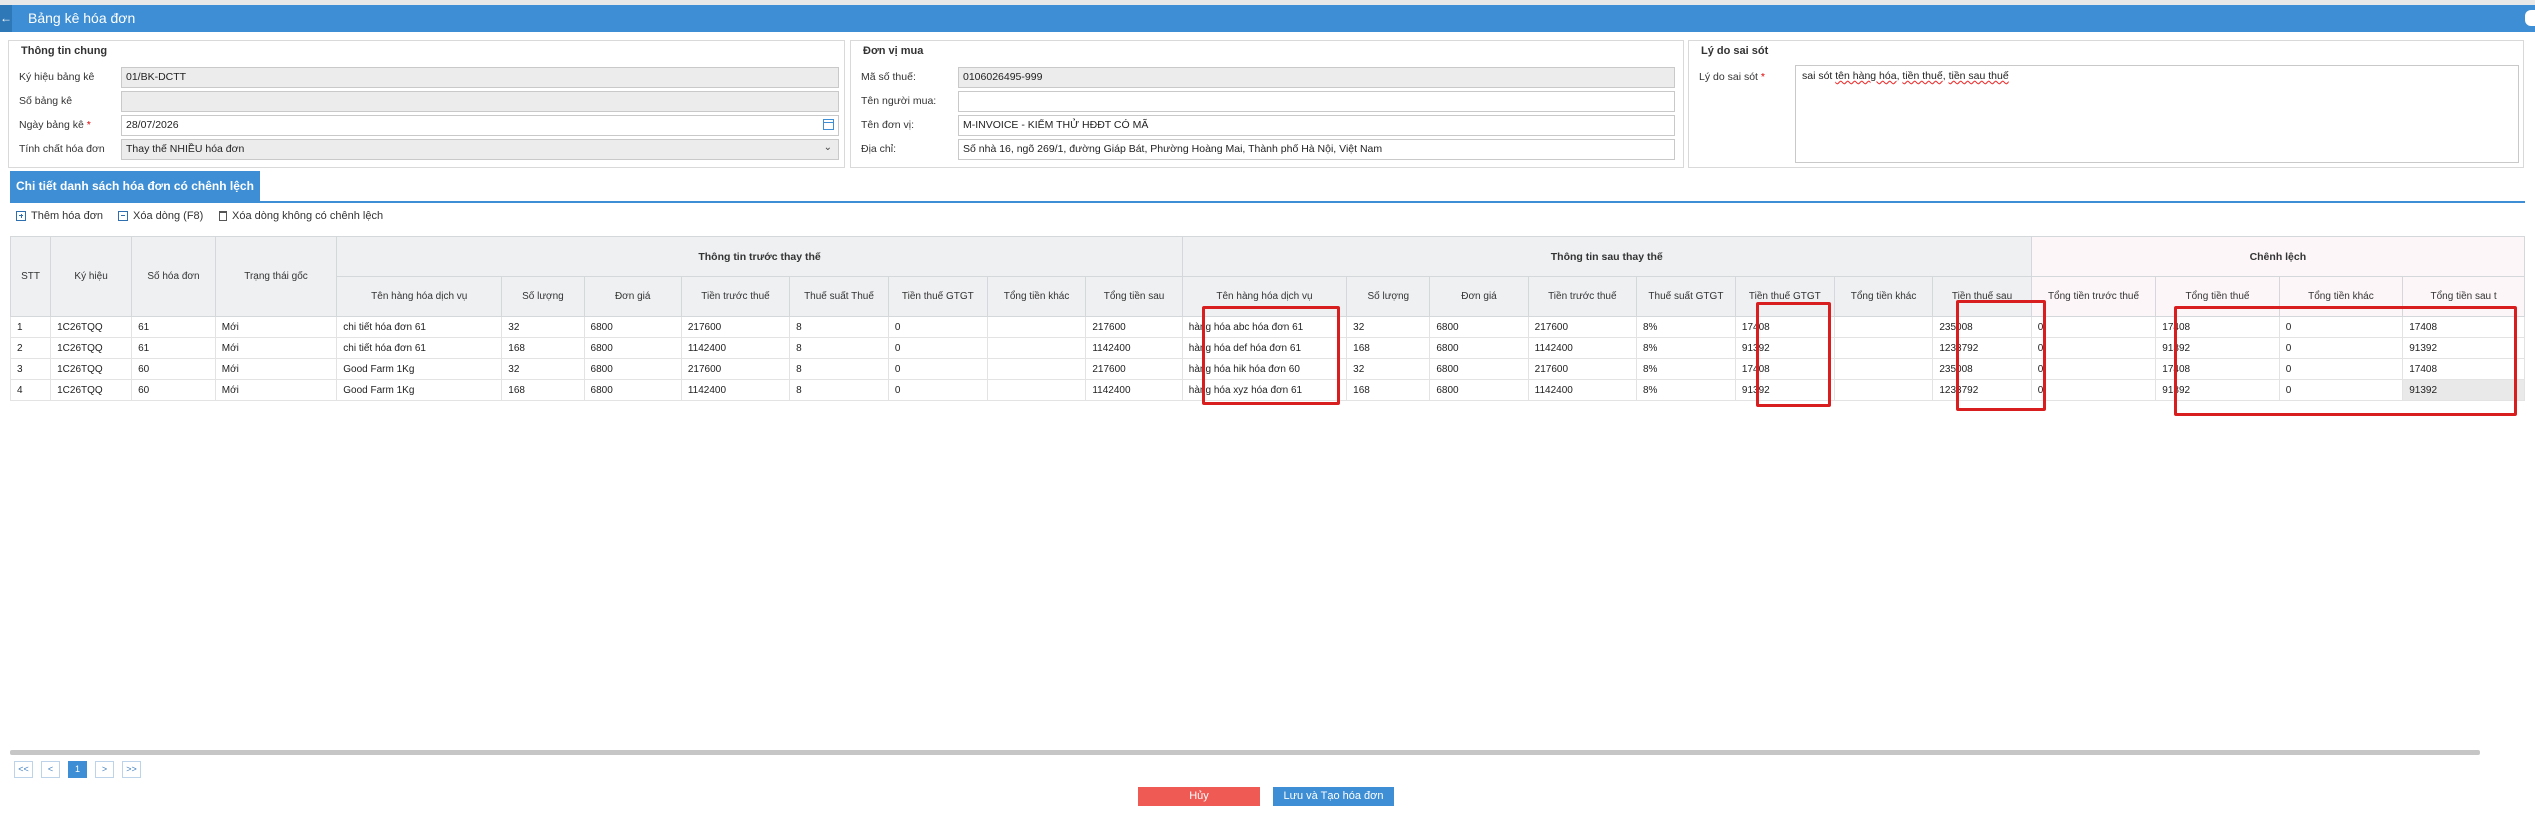 The height and width of the screenshot is (823, 2535). Describe the element at coordinates (1316, 77) in the screenshot. I see `tax-field: 0106026495-999` at that location.